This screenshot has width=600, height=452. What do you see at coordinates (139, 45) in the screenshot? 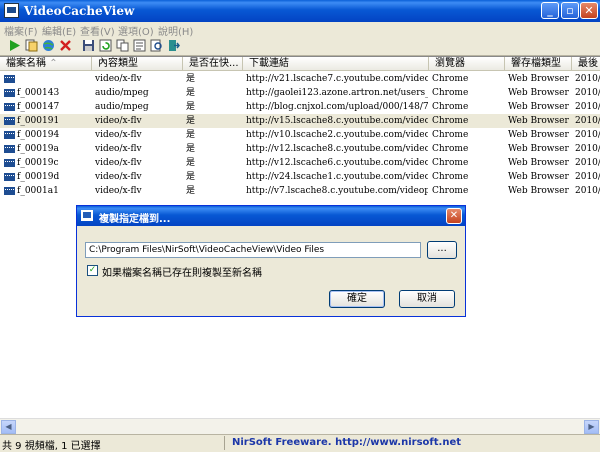
I see `properties-icon` at bounding box center [139, 45].